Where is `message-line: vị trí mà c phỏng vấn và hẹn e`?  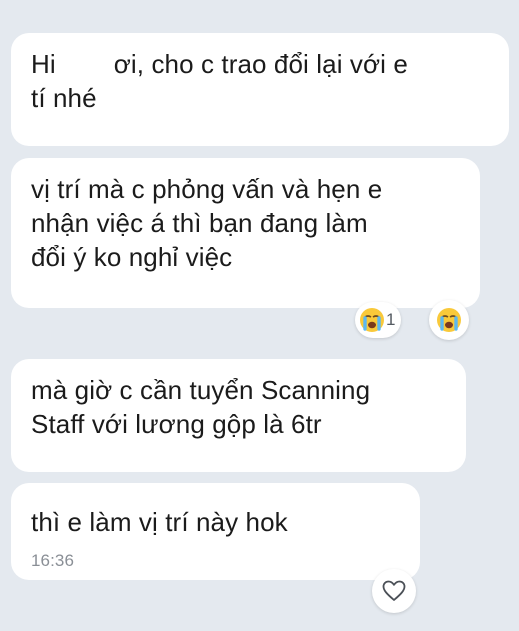
message-line: vị trí mà c phỏng vấn và hẹn e is located at coordinates (207, 189).